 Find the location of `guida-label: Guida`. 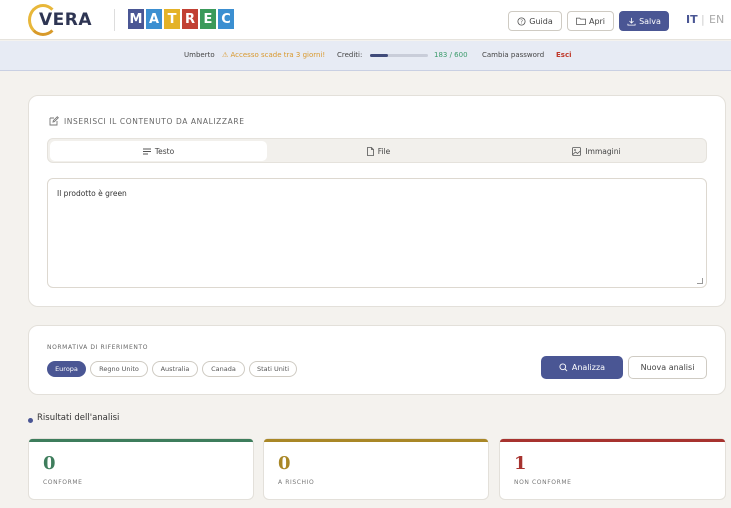

guida-label: Guida is located at coordinates (541, 21).